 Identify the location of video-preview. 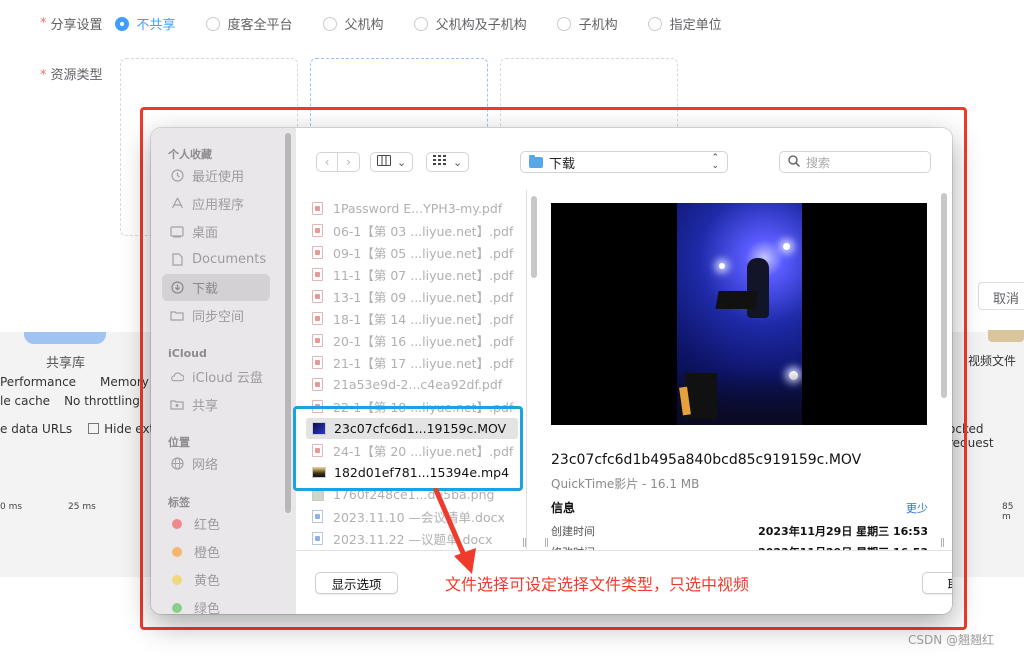
(739, 314).